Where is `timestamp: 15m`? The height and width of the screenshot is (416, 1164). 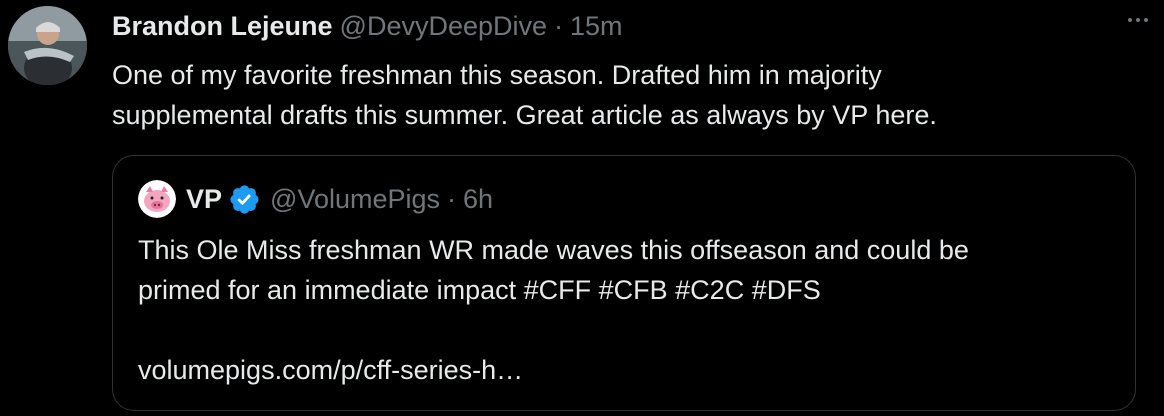
timestamp: 15m is located at coordinates (596, 26).